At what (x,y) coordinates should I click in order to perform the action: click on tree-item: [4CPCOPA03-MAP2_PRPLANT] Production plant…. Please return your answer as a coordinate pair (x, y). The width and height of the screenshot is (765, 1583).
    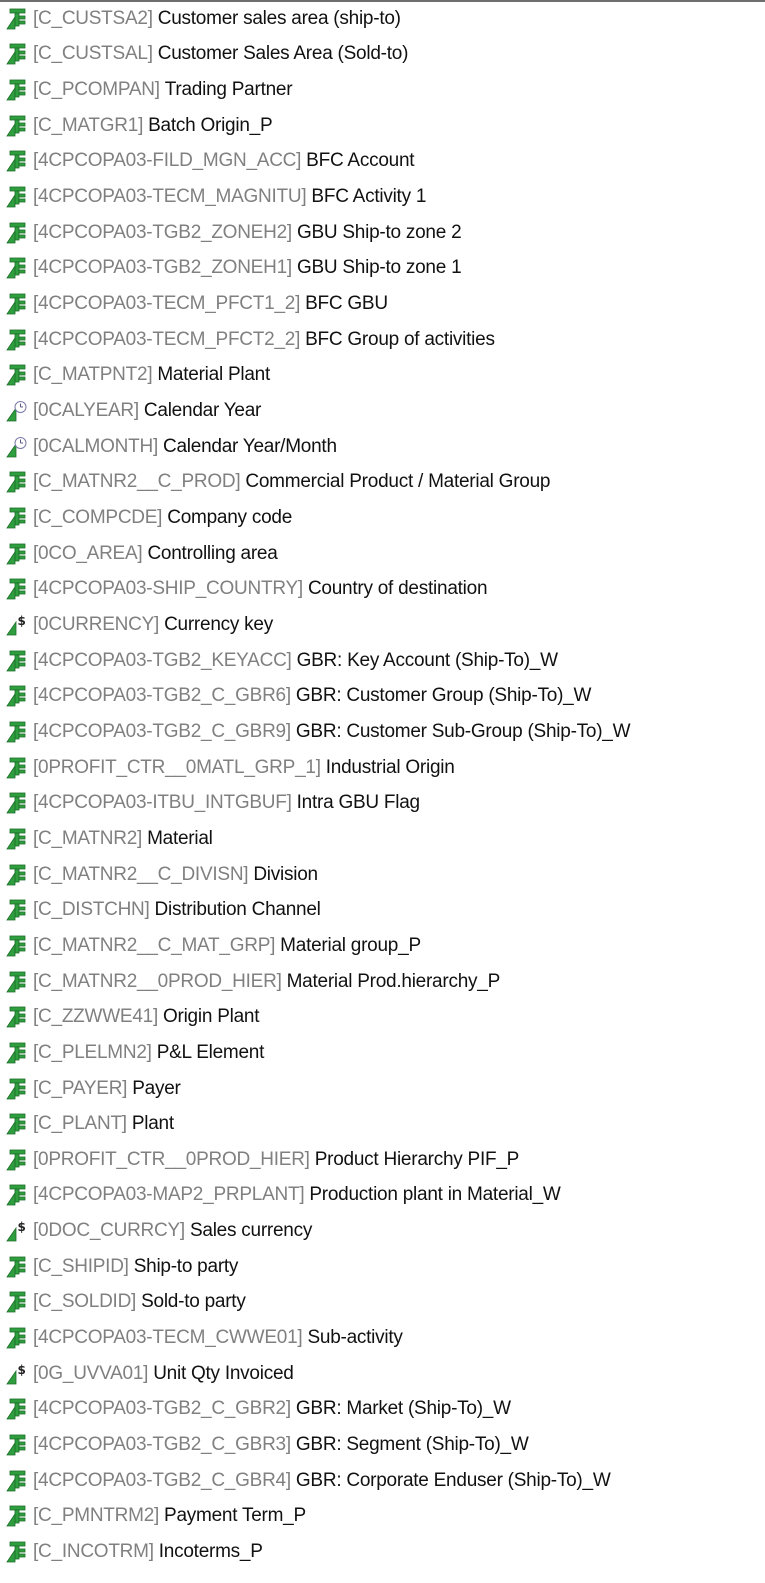
    Looking at the image, I should click on (382, 1196).